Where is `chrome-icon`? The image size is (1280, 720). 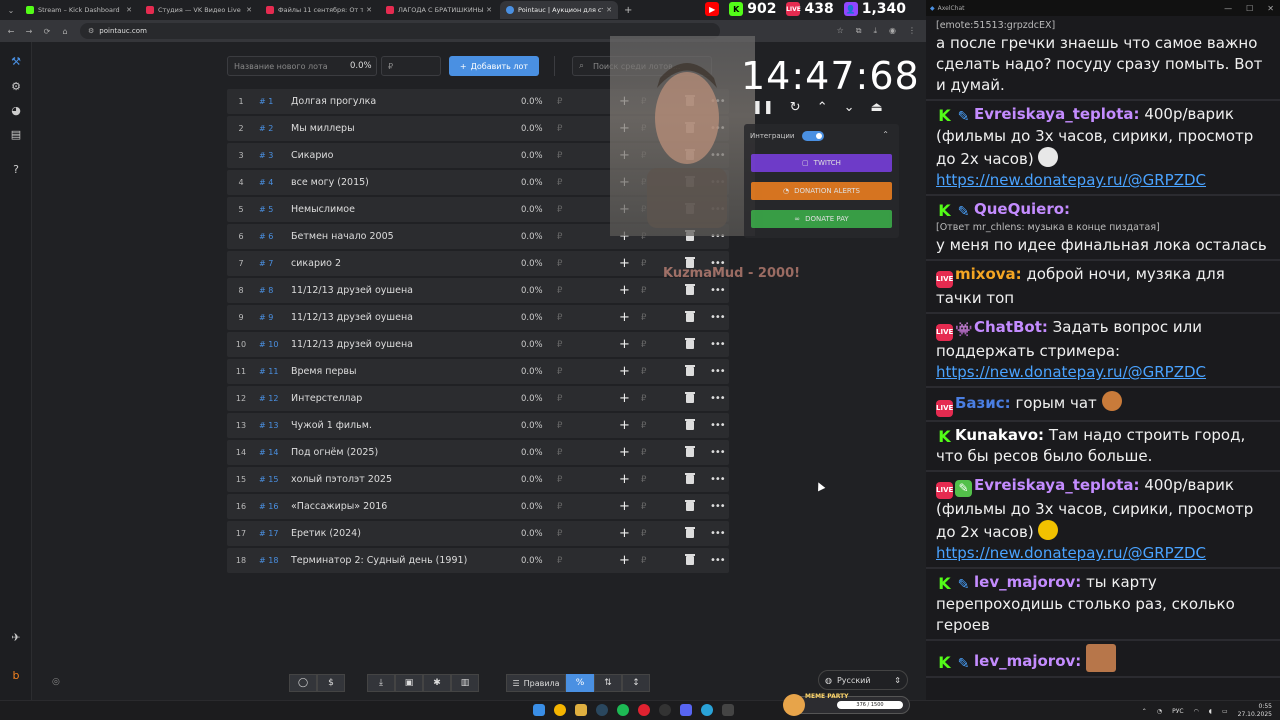 chrome-icon is located at coordinates (560, 710).